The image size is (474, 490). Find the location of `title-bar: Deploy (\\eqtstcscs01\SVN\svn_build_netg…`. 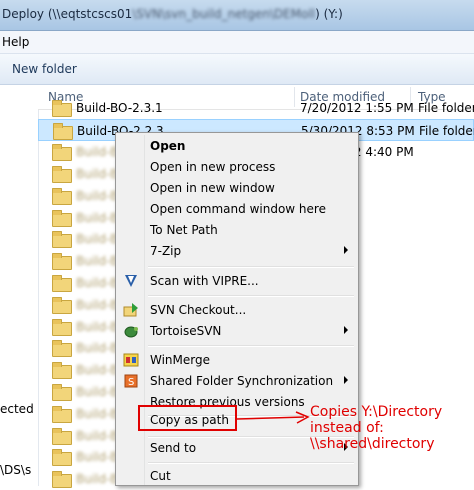

title-bar: Deploy (\\eqtstcscs01\SVN\svn_build_netg… is located at coordinates (237, 15).